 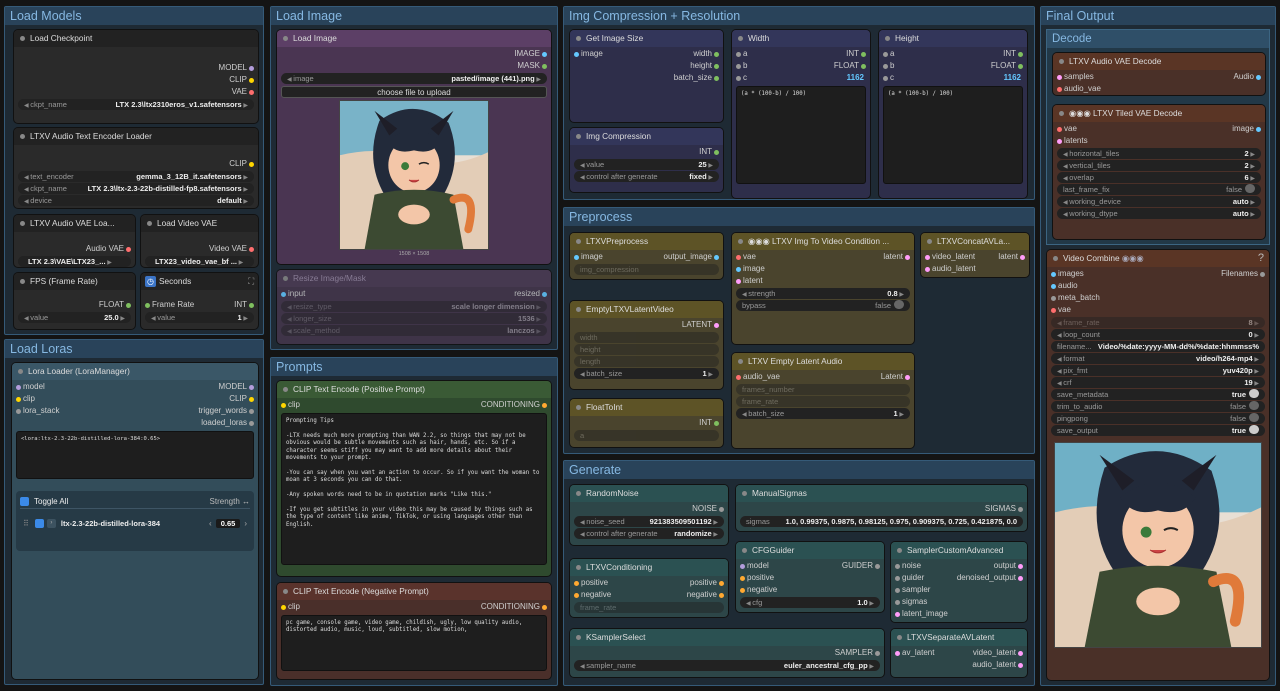 I want to click on batch-size-widget: batch_size1, so click(x=823, y=413).